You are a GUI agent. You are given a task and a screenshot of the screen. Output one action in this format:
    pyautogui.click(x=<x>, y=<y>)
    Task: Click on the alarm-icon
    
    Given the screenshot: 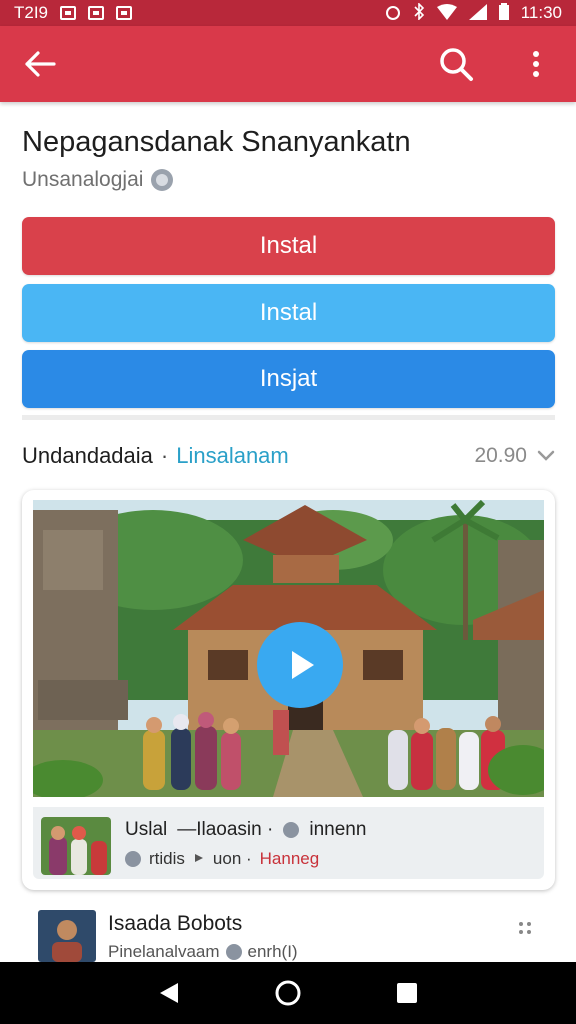 What is the action you would take?
    pyautogui.click(x=393, y=13)
    